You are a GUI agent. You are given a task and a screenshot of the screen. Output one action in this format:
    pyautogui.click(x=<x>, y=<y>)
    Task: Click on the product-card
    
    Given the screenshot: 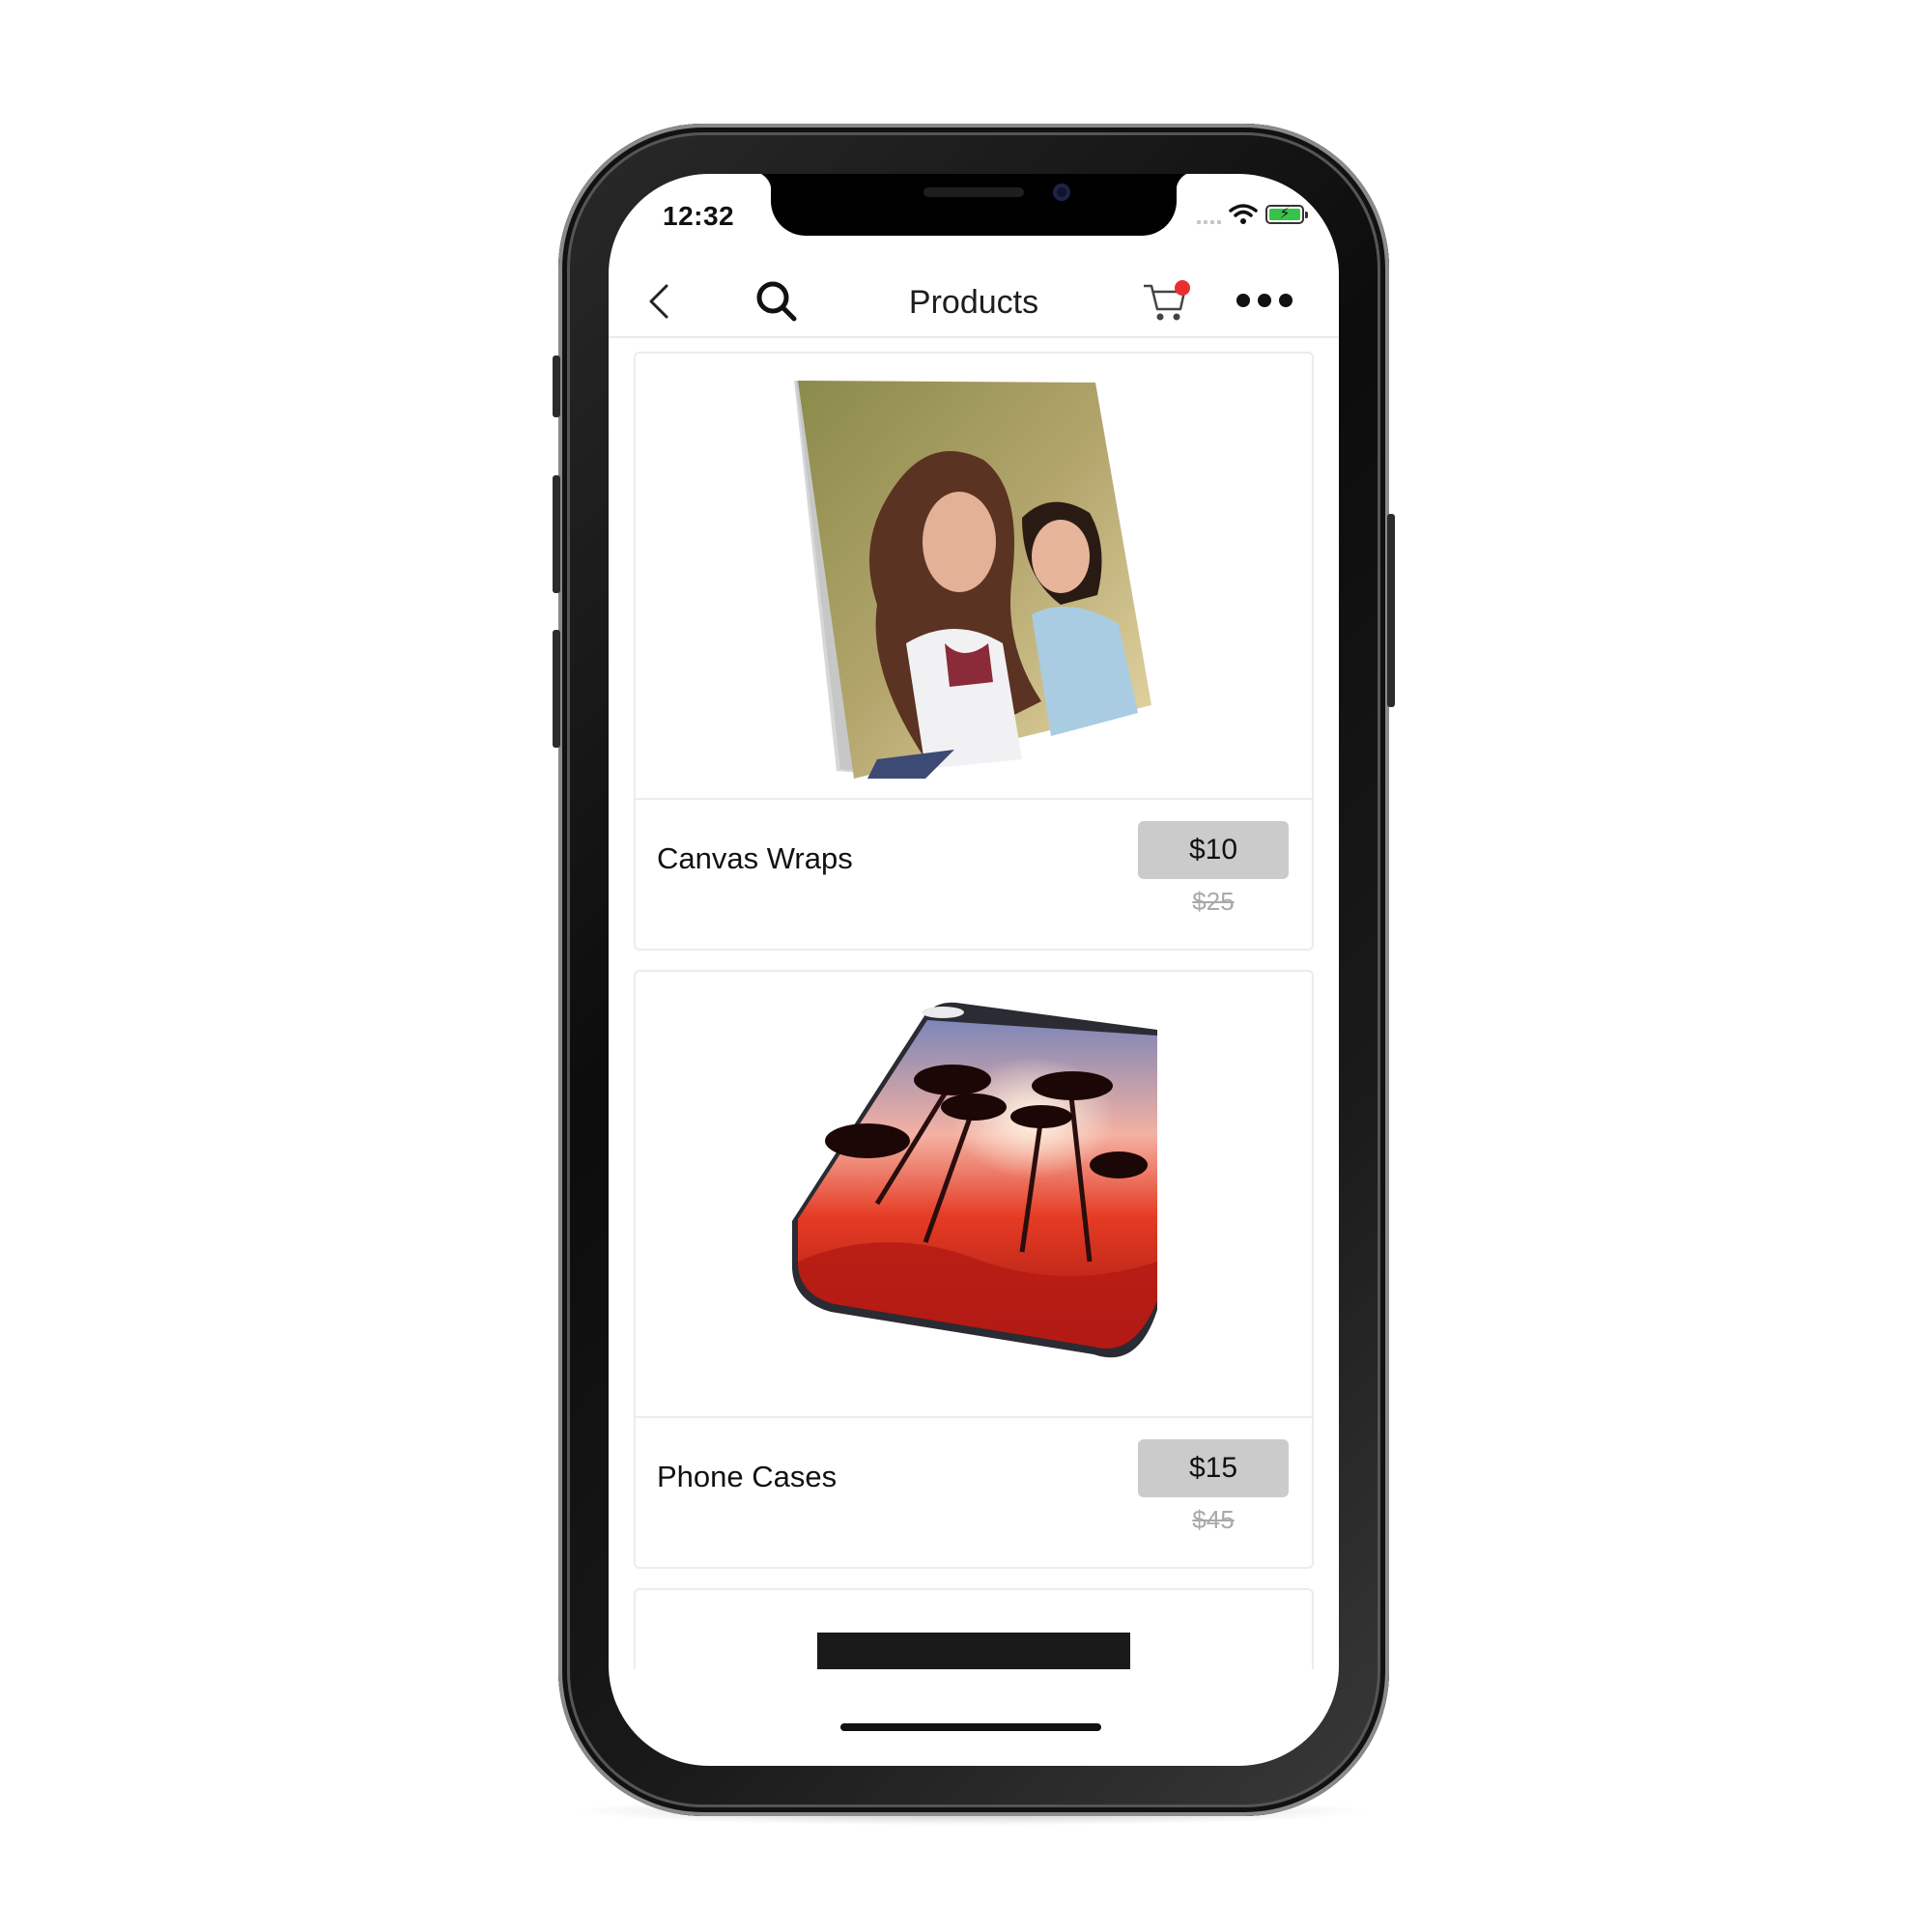 What is the action you would take?
    pyautogui.click(x=974, y=1628)
    